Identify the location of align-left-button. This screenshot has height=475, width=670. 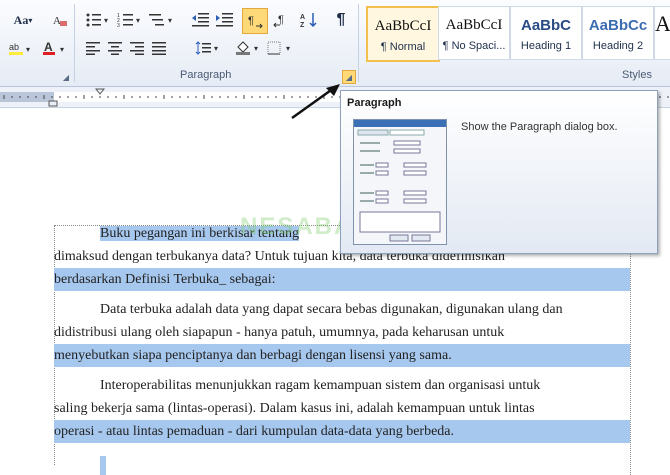
(94, 48).